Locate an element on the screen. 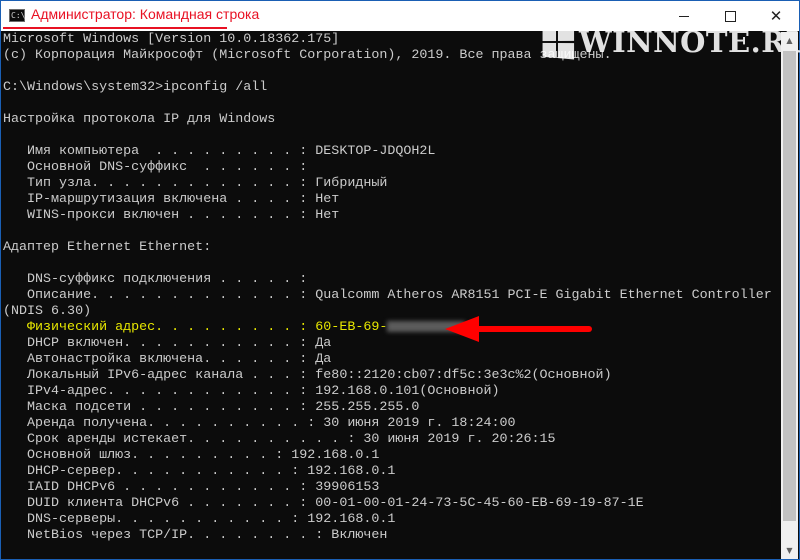  mac-address-value: 60-EB-69- is located at coordinates (351, 327).